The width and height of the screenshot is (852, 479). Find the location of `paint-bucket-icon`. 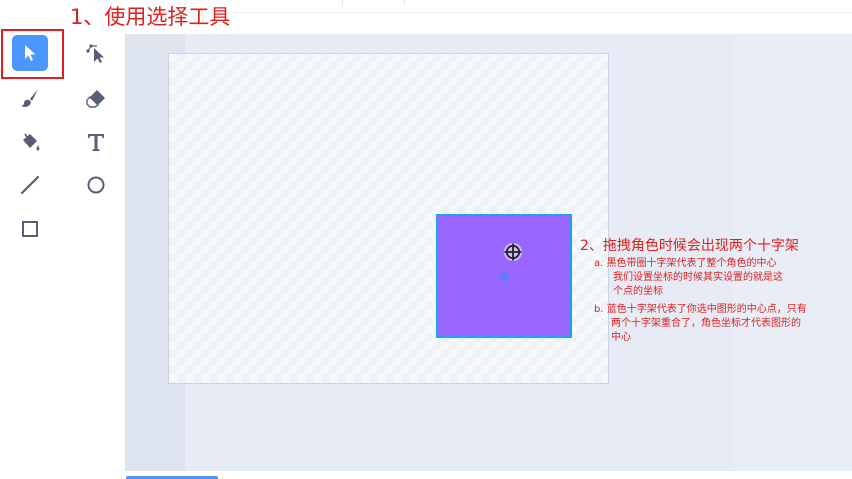

paint-bucket-icon is located at coordinates (31, 142).